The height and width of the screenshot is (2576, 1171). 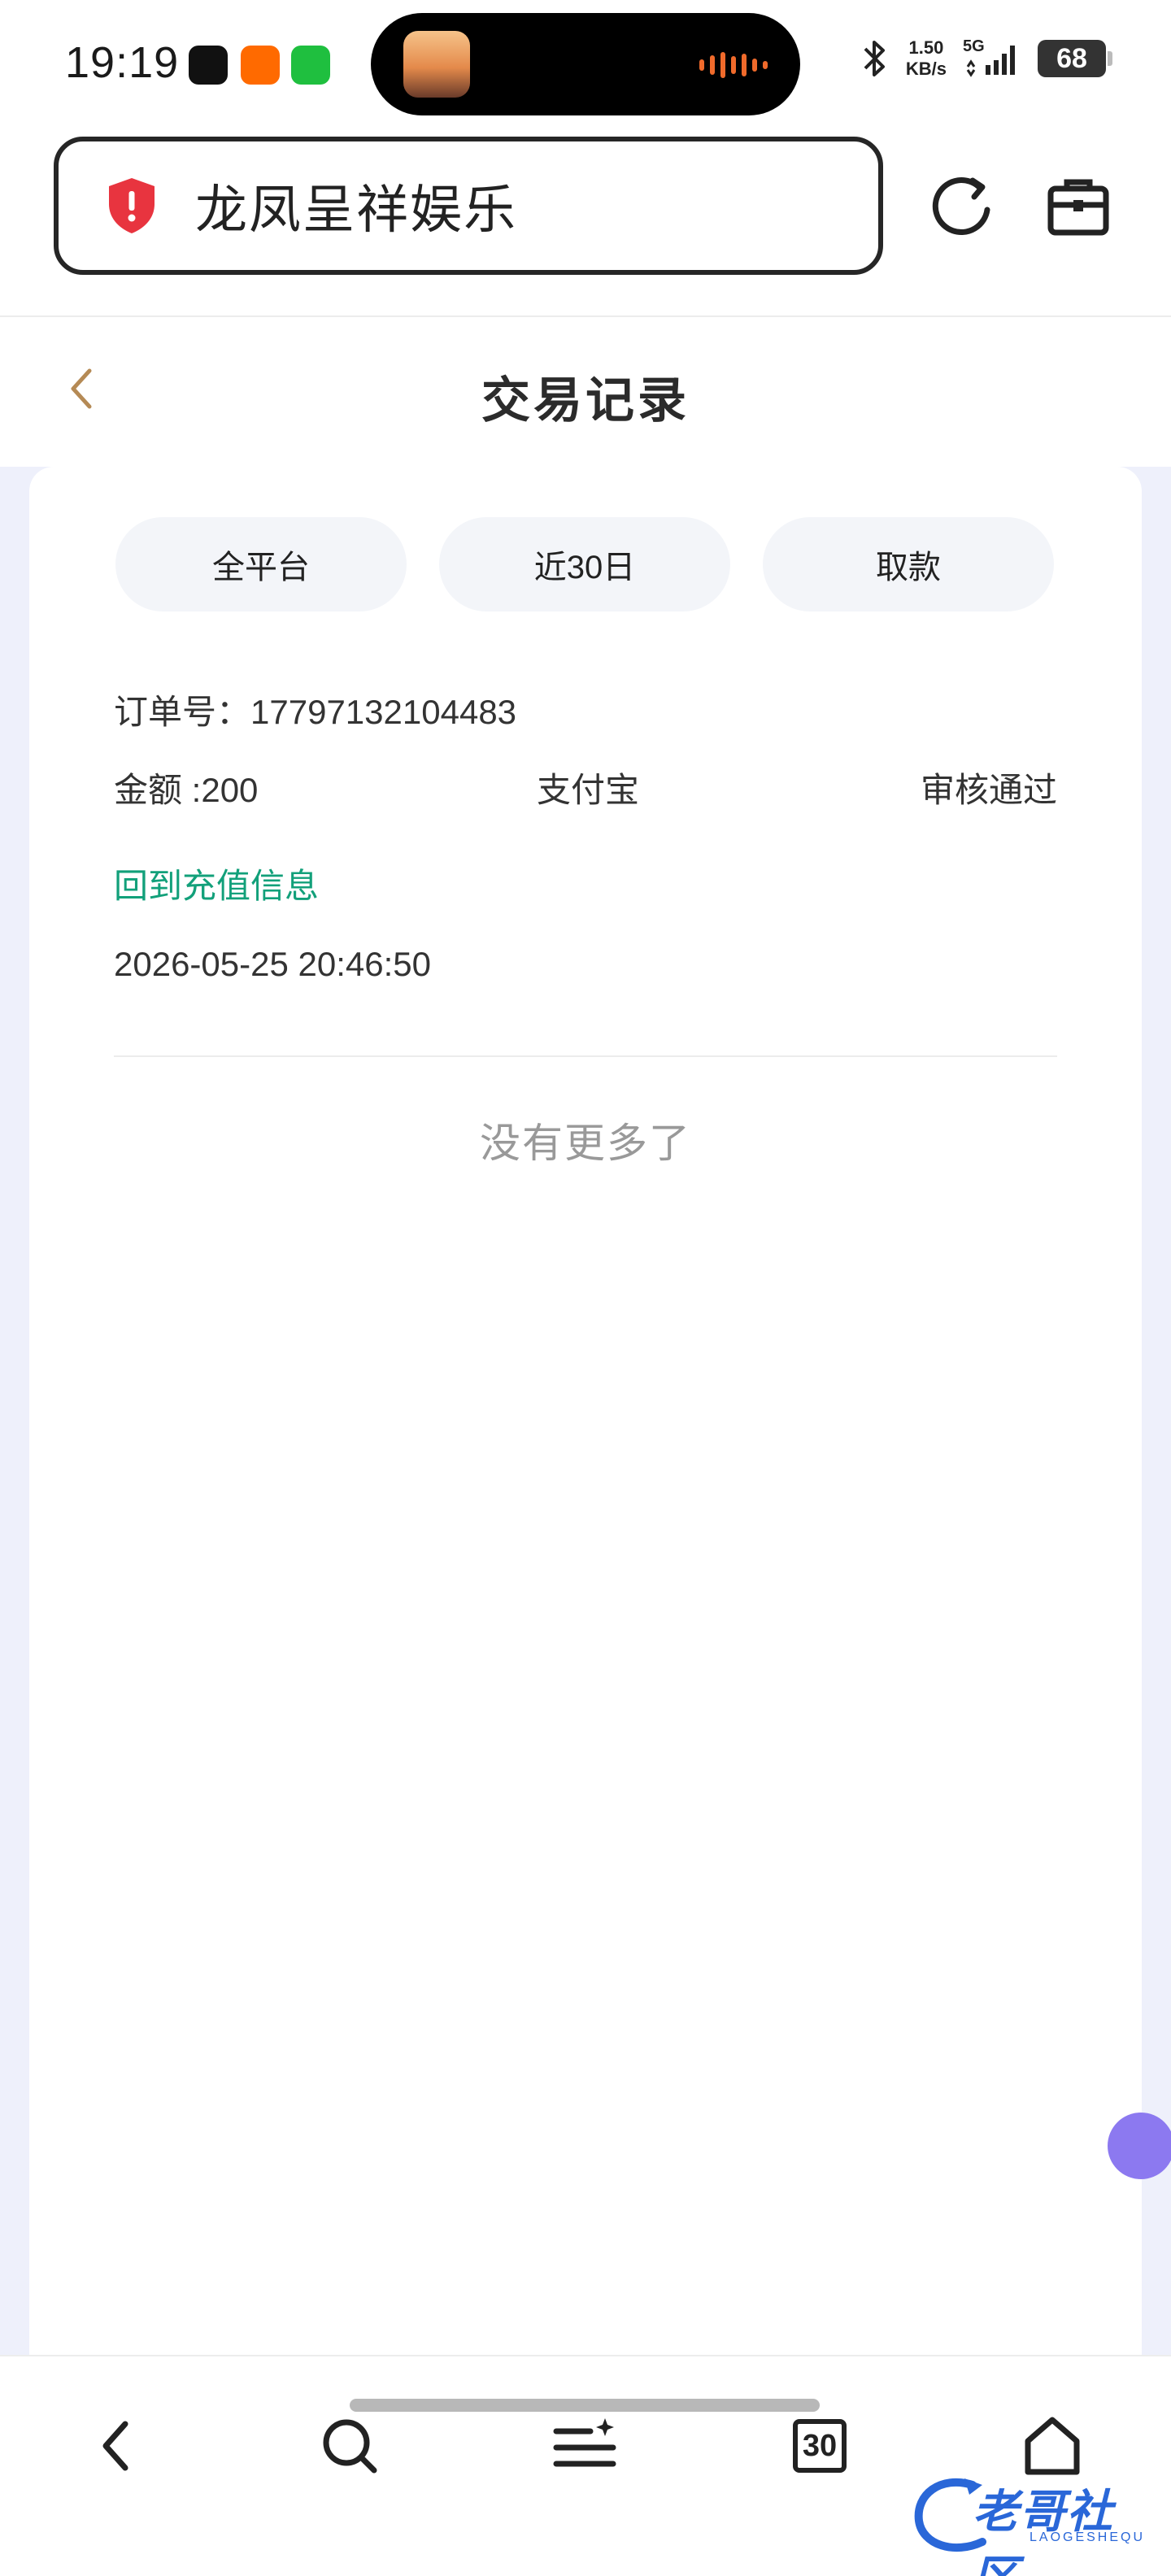 I want to click on record-status: 审核通过, so click(x=989, y=790).